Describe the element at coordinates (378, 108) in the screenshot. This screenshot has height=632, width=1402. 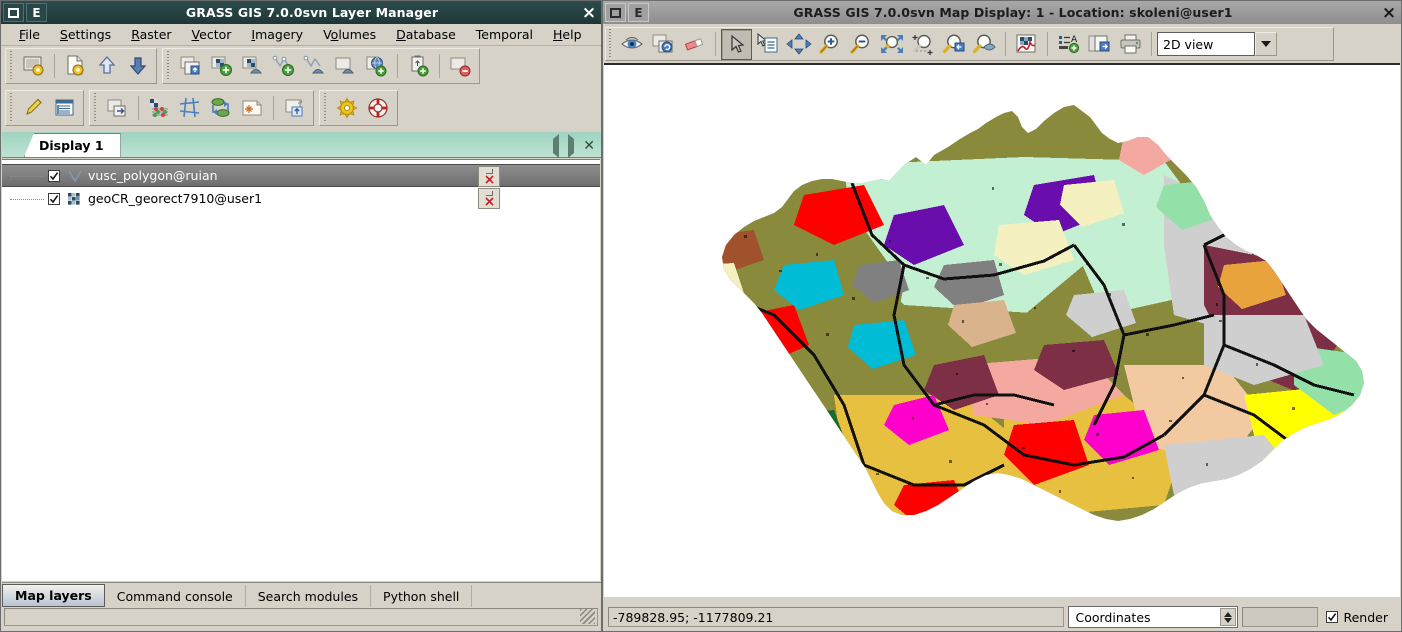
I see `help-icon` at that location.